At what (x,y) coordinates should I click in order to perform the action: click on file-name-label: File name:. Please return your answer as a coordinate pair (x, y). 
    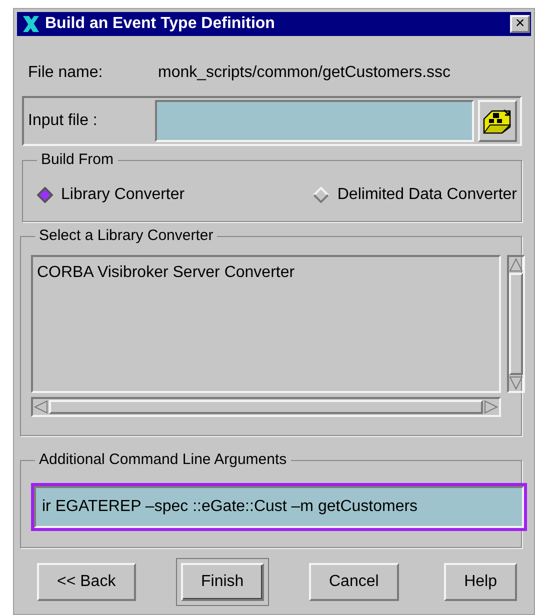
    Looking at the image, I should click on (66, 73).